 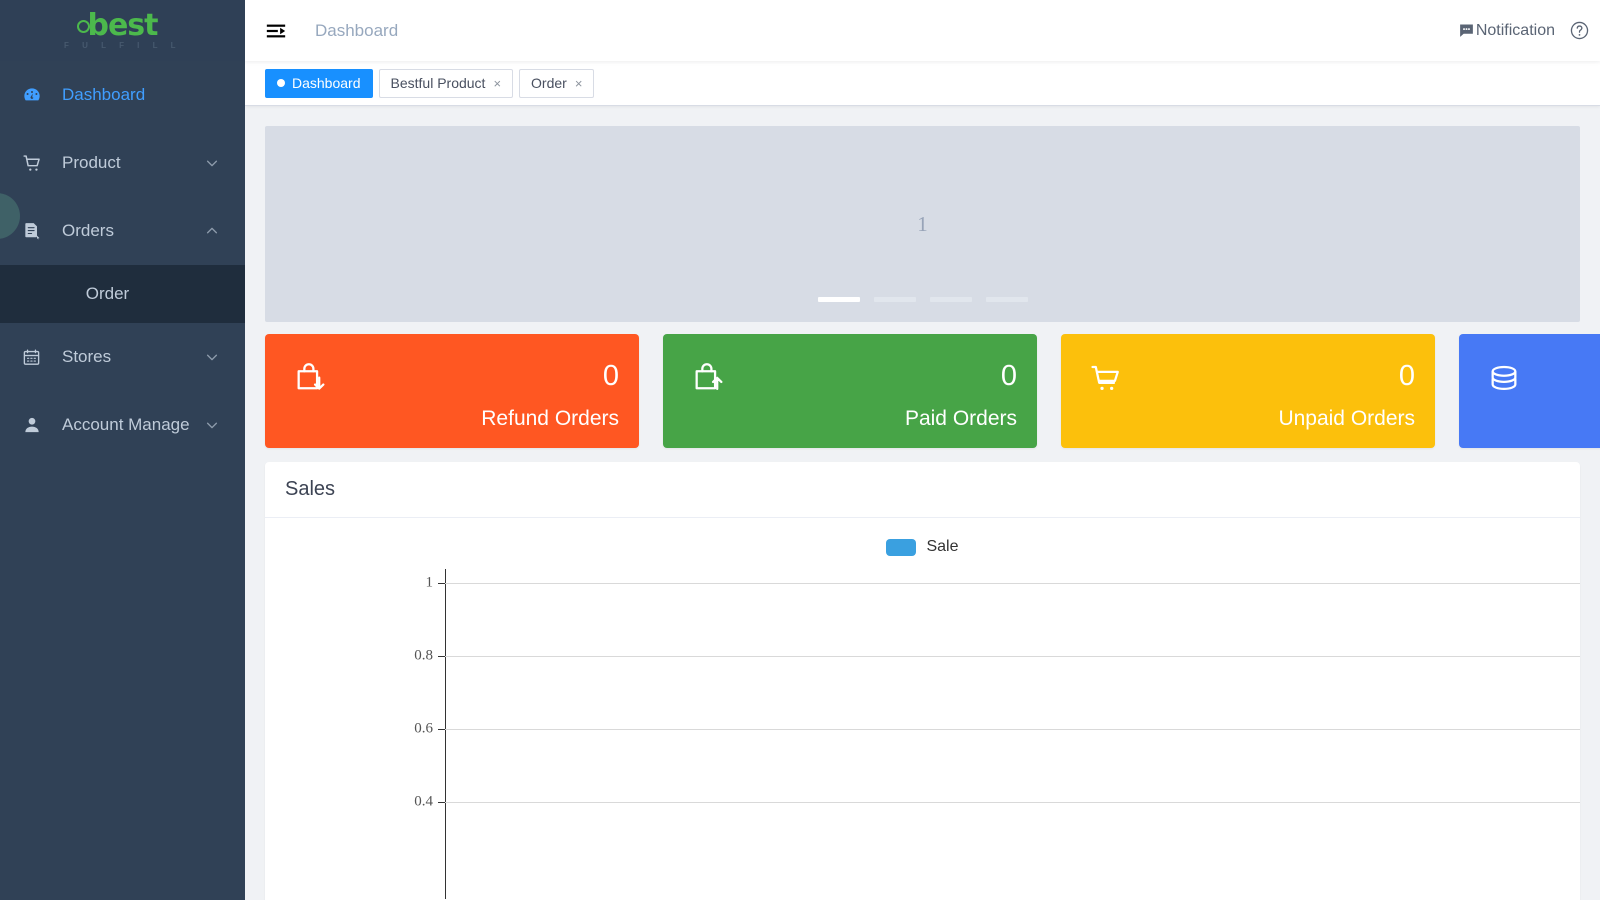 I want to click on legend-label: Sale, so click(x=942, y=546).